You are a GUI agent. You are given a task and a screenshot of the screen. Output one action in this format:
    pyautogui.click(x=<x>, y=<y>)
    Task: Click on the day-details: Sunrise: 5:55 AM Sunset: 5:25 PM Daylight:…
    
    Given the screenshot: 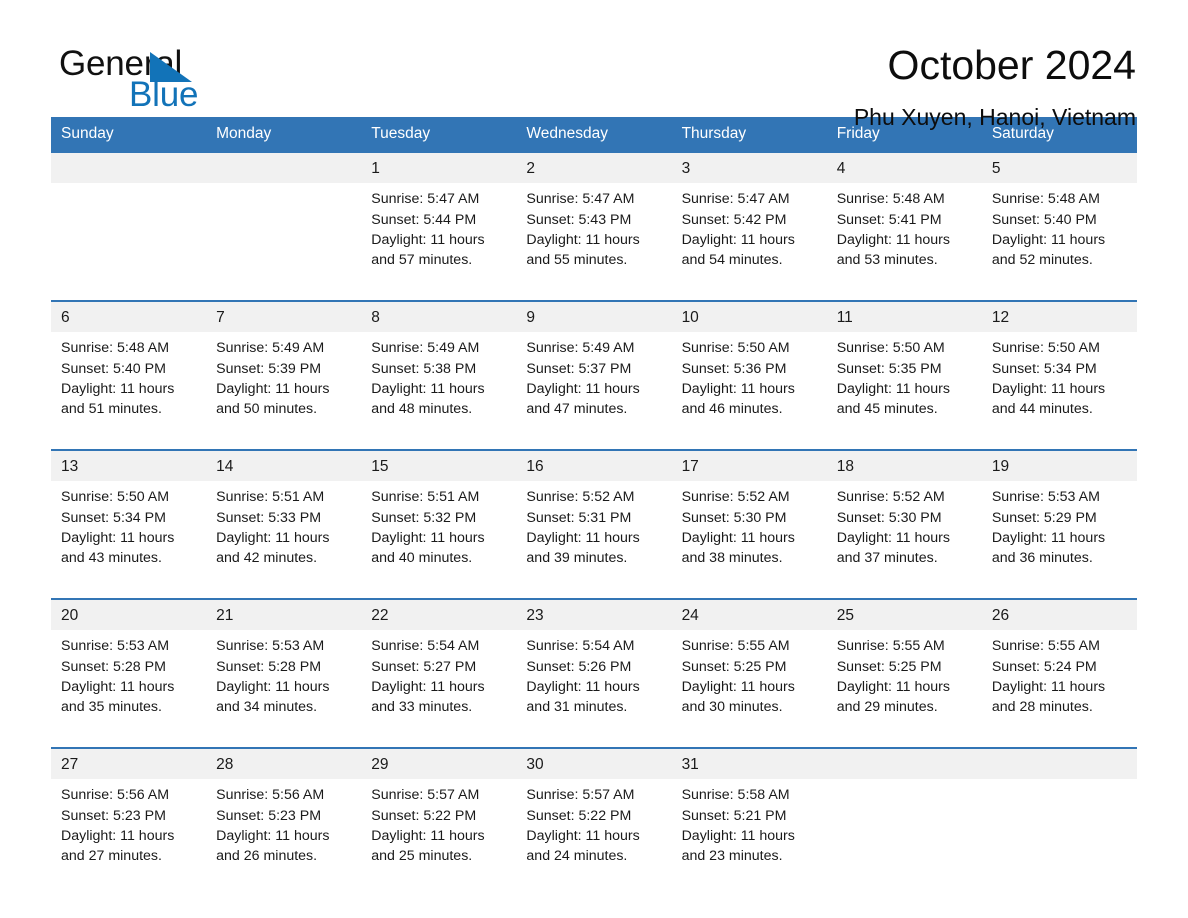 What is the action you would take?
    pyautogui.click(x=904, y=673)
    